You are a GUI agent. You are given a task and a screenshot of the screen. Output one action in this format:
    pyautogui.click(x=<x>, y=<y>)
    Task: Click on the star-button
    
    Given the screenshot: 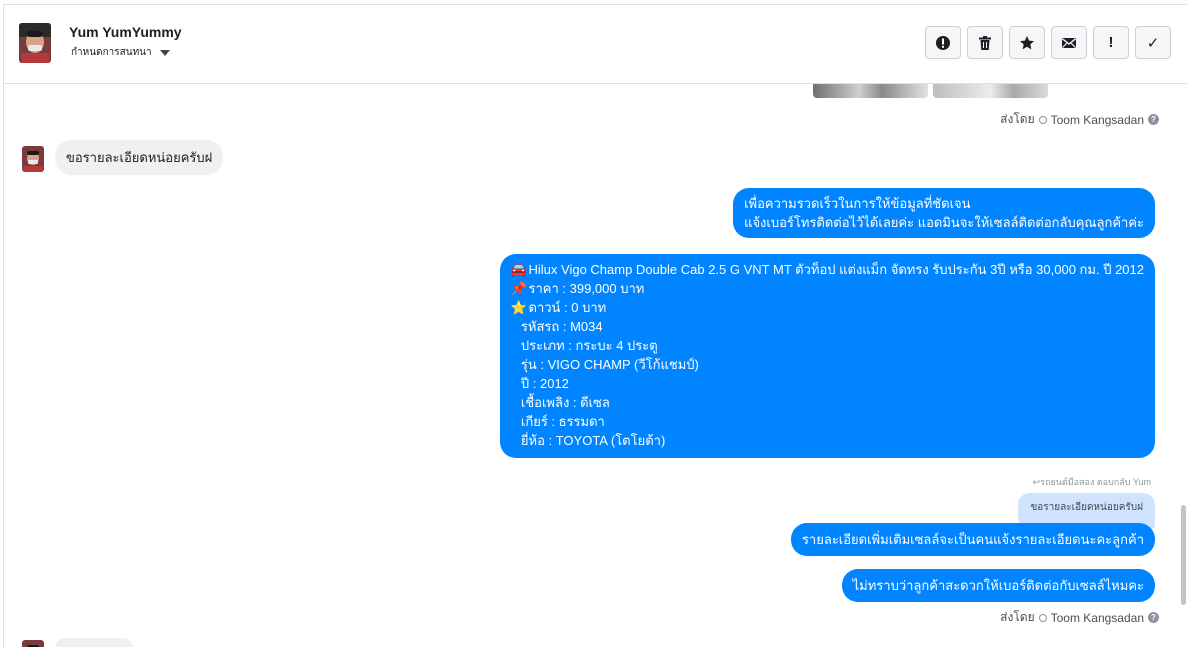 What is the action you would take?
    pyautogui.click(x=1027, y=42)
    